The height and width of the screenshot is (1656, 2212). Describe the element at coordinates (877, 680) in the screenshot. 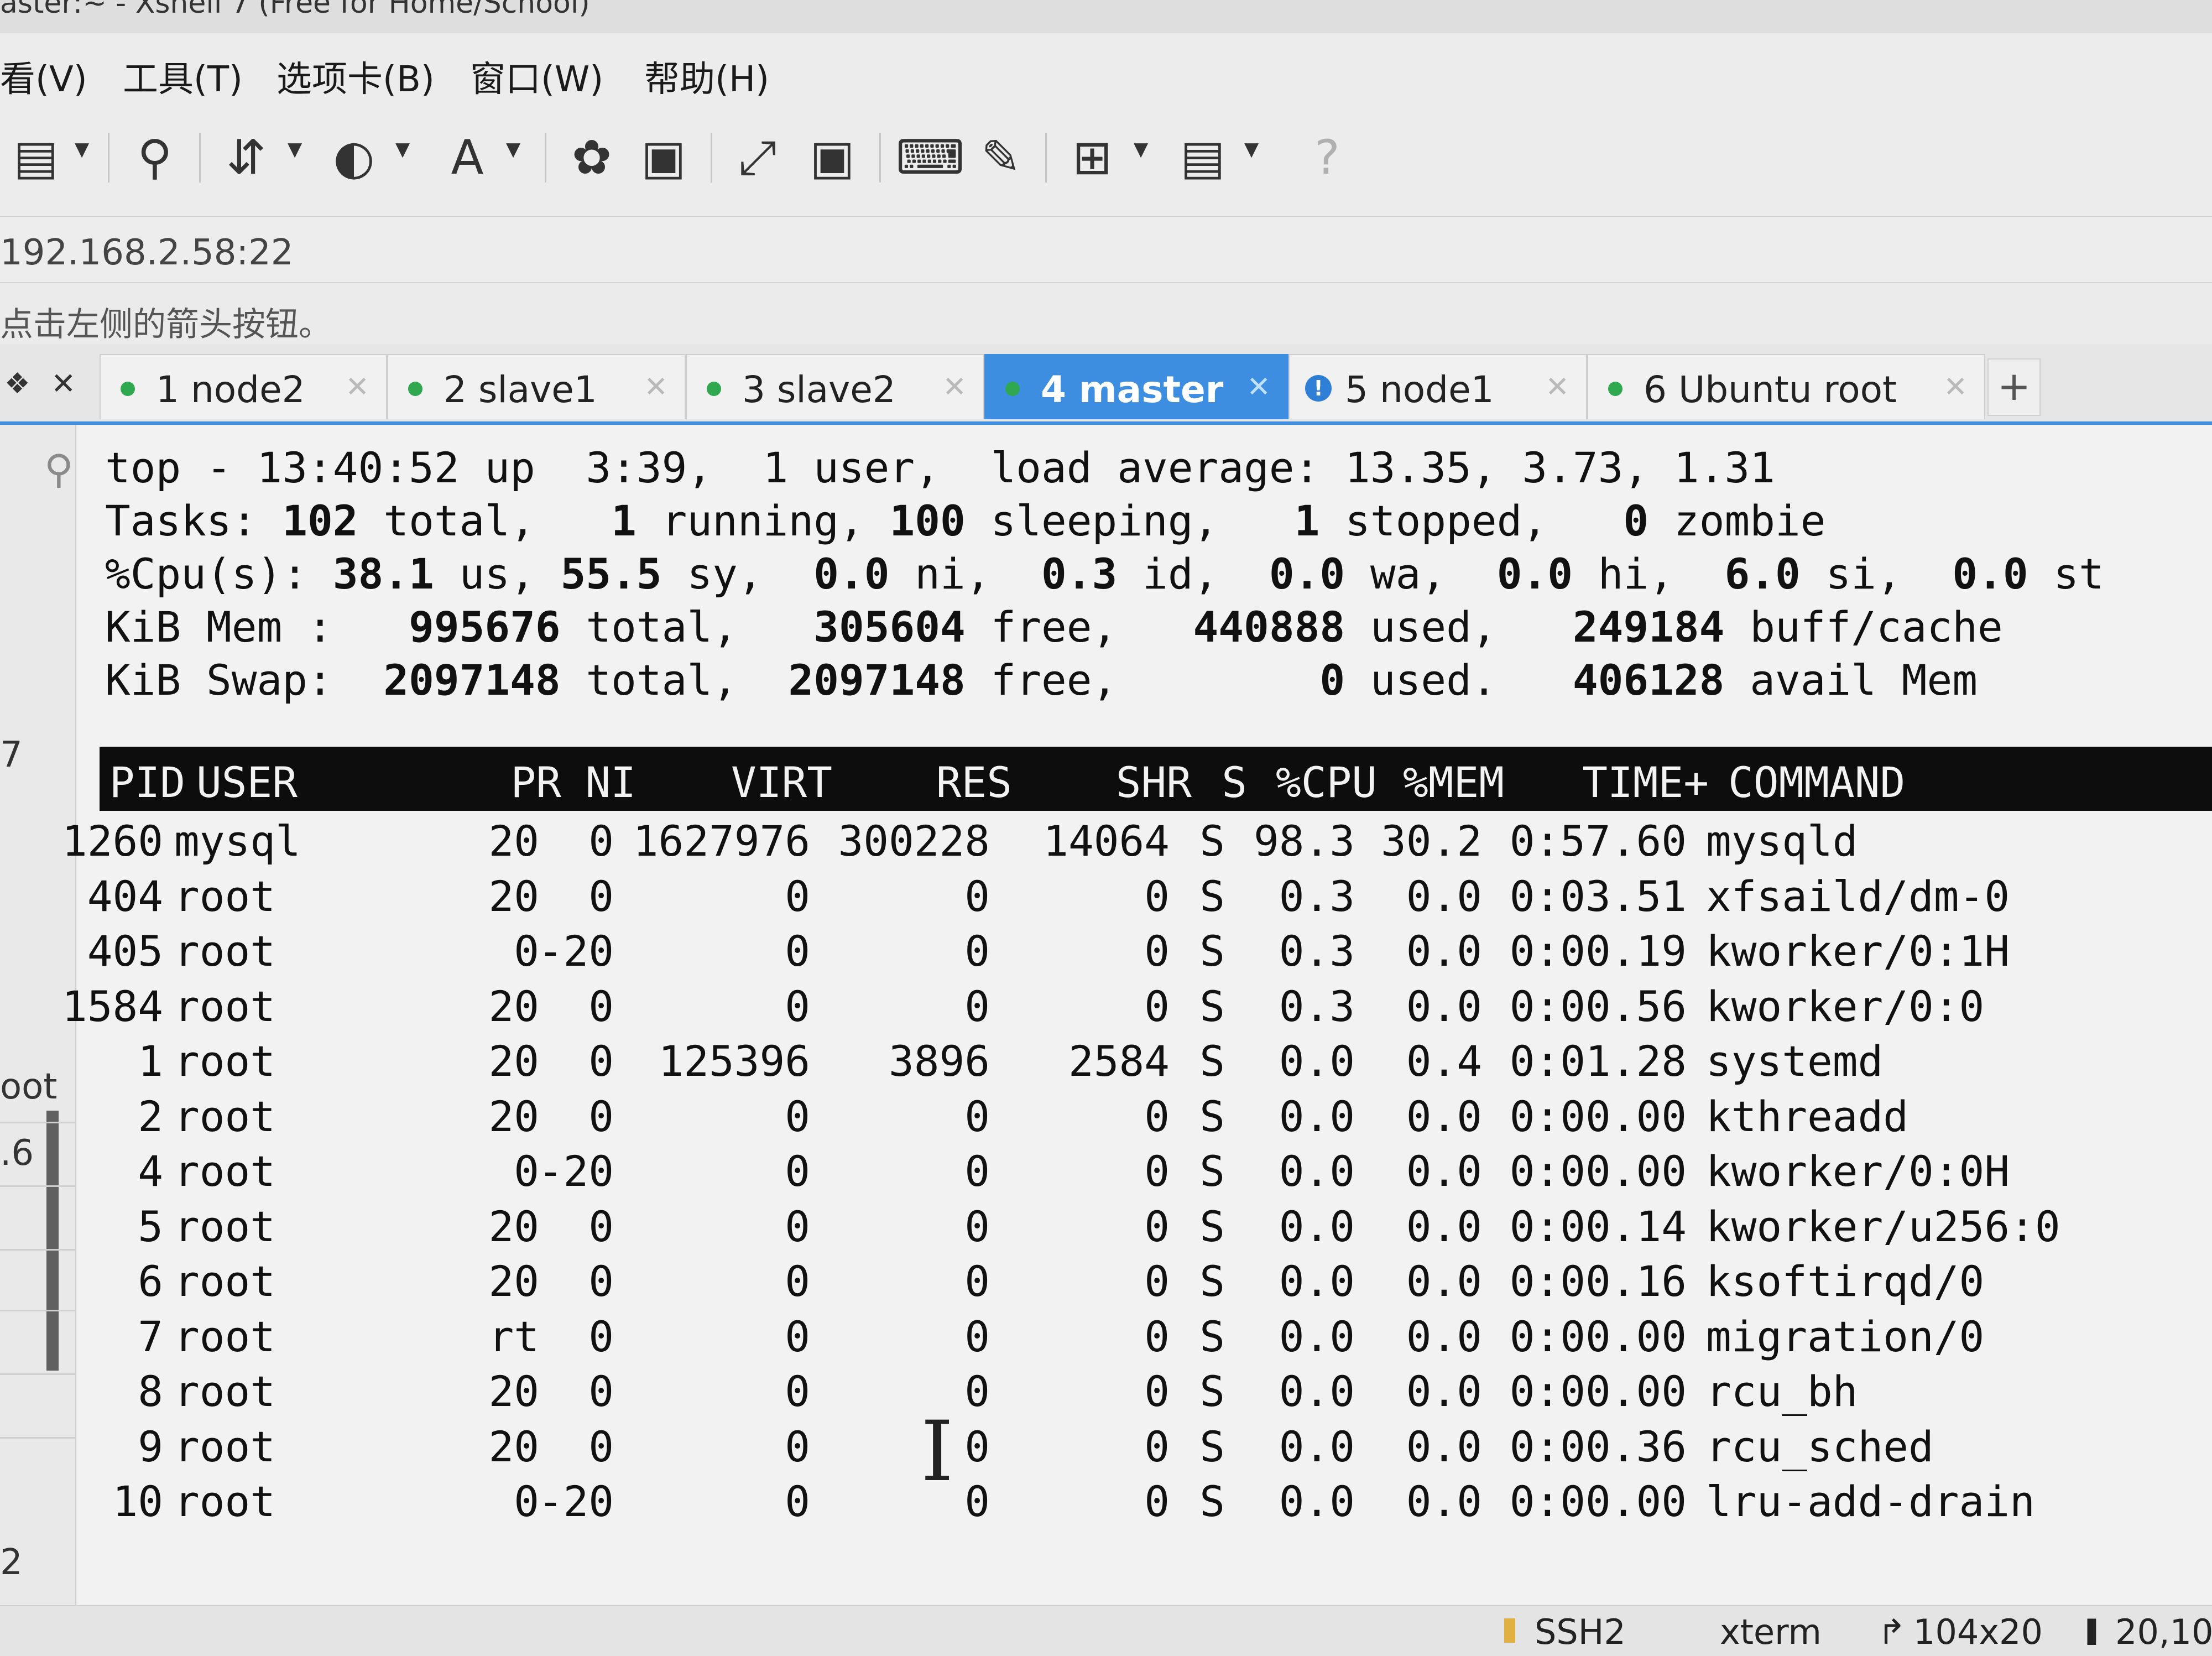

I see `swap-value: 2097148` at that location.